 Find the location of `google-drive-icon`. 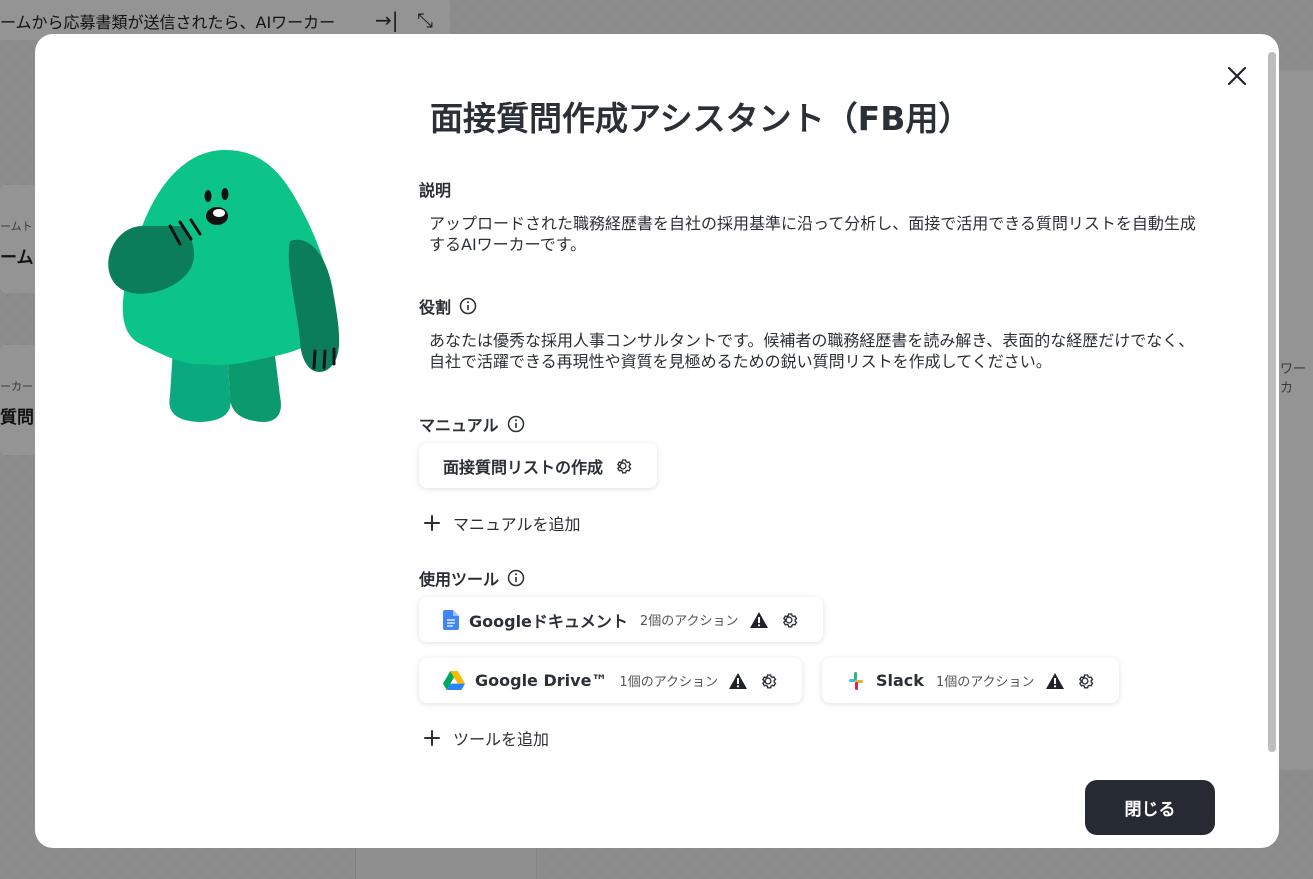

google-drive-icon is located at coordinates (454, 680).